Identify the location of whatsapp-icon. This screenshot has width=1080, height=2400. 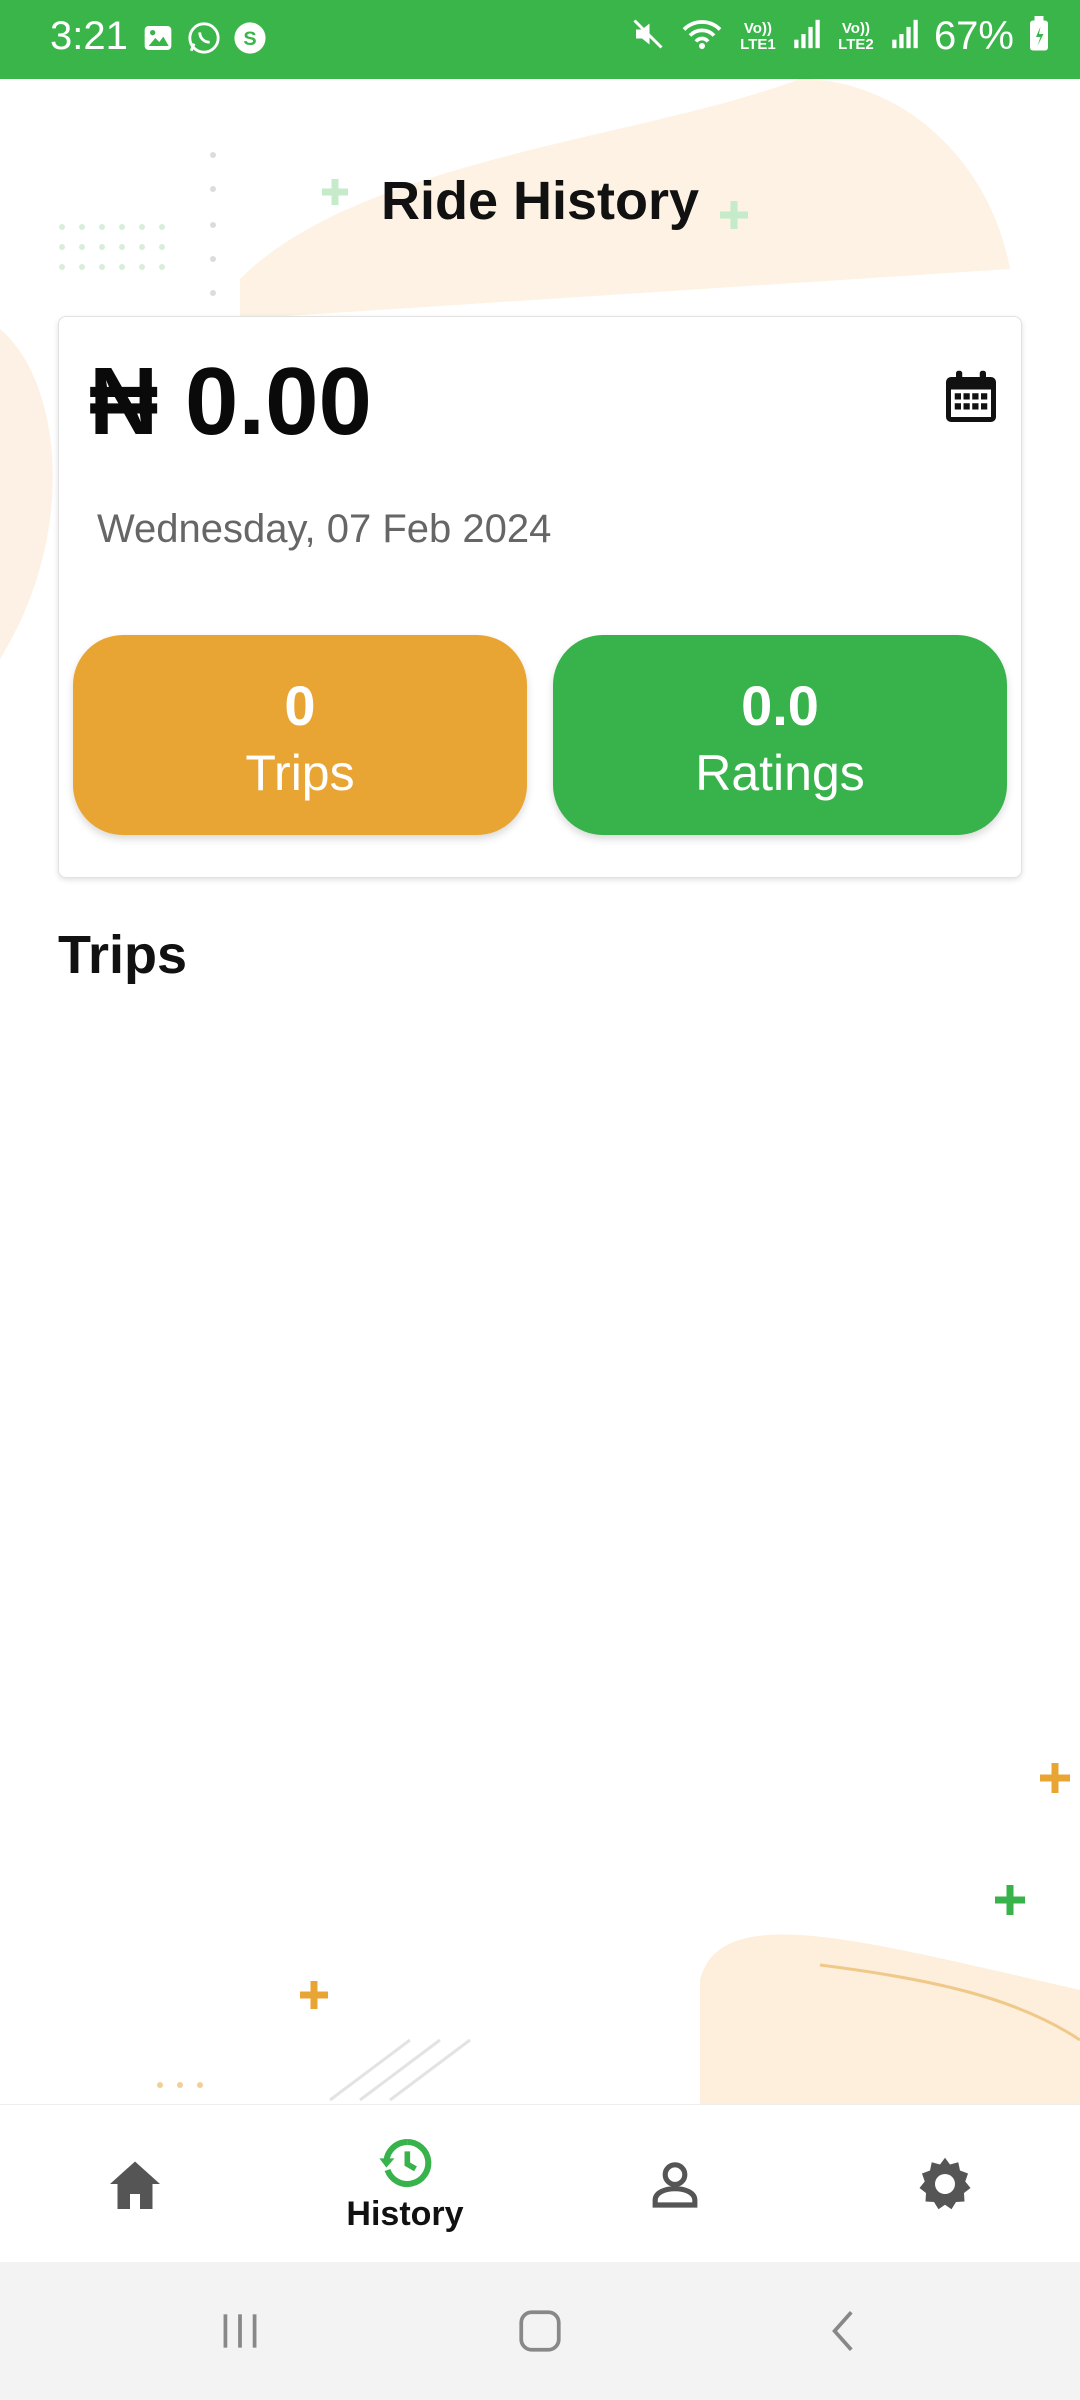
(204, 38).